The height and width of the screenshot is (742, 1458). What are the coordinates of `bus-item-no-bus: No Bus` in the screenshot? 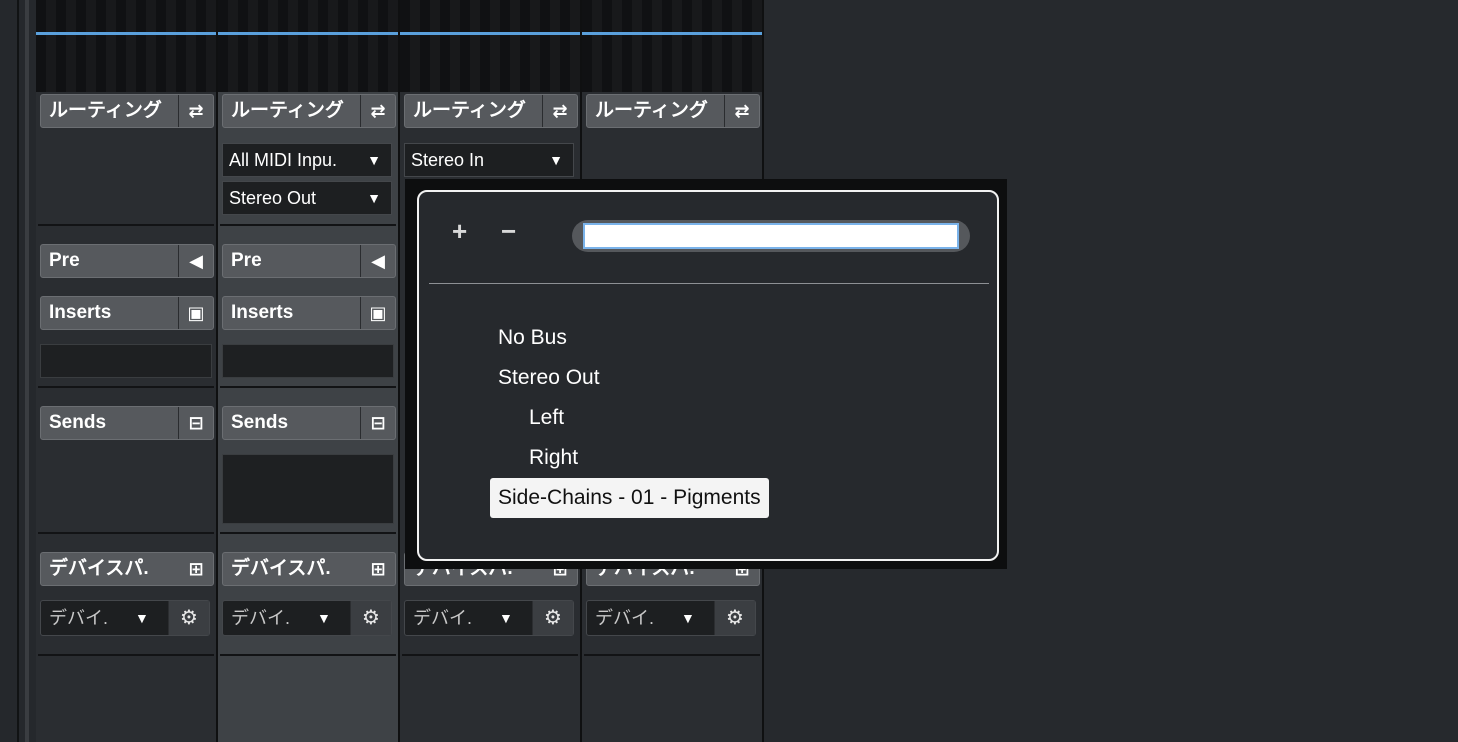 It's located at (532, 338).